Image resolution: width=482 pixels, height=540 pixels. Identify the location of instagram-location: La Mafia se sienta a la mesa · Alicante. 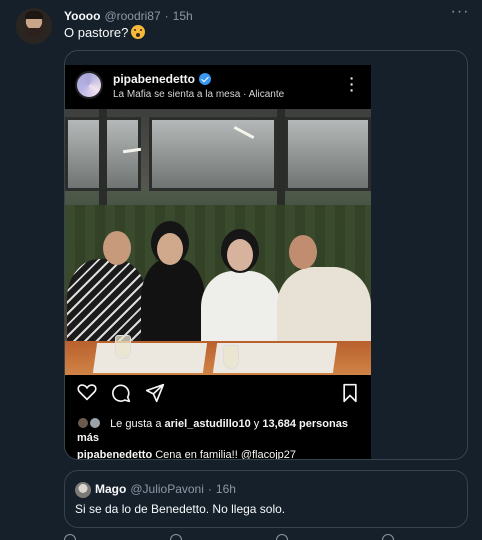
(199, 94).